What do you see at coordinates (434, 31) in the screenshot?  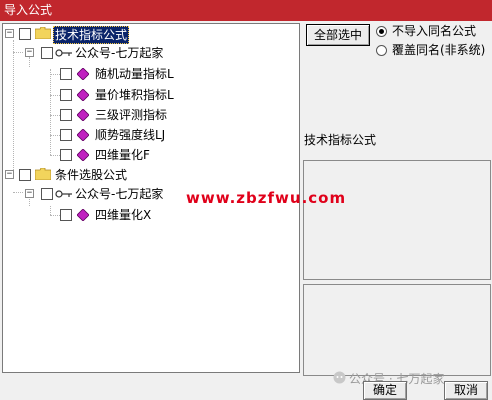 I see `radio-skip-duplicates-label: 不导入同名公式` at bounding box center [434, 31].